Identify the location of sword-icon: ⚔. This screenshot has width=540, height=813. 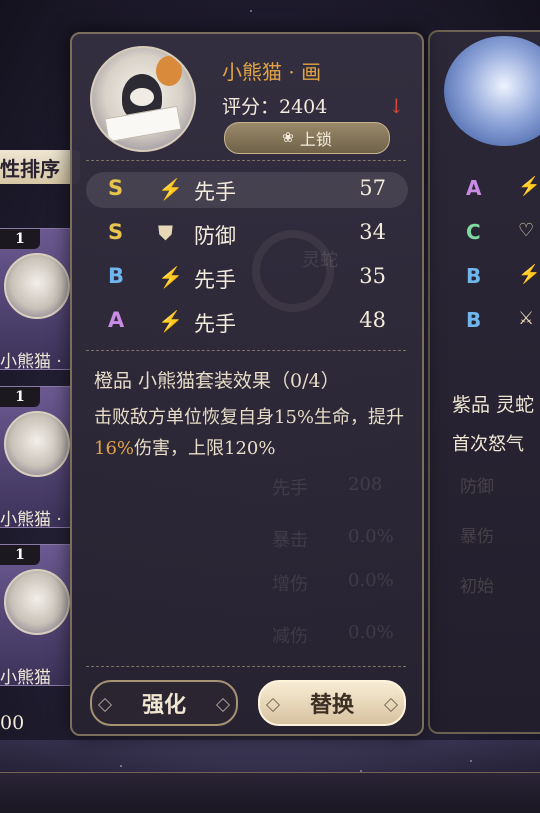
(526, 318).